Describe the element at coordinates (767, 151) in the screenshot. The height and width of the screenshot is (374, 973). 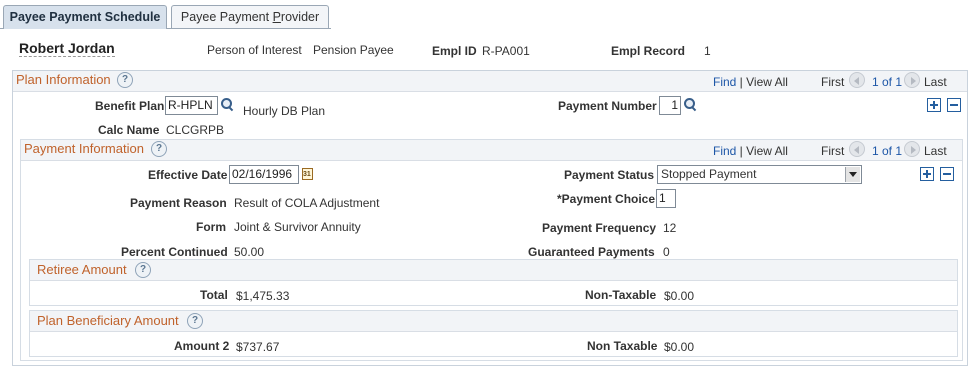
I see `payment-viewall-link: View All` at that location.